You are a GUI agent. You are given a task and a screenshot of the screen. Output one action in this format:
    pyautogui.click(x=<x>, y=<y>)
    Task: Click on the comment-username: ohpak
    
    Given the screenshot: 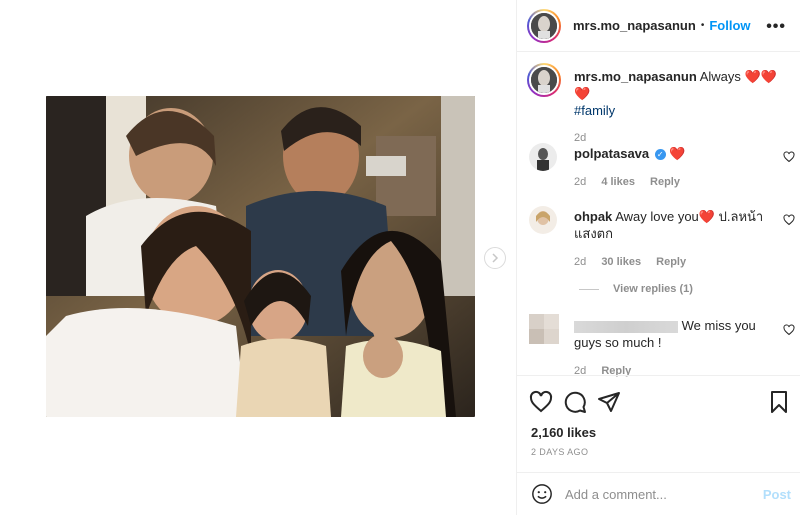 What is the action you would take?
    pyautogui.click(x=593, y=216)
    